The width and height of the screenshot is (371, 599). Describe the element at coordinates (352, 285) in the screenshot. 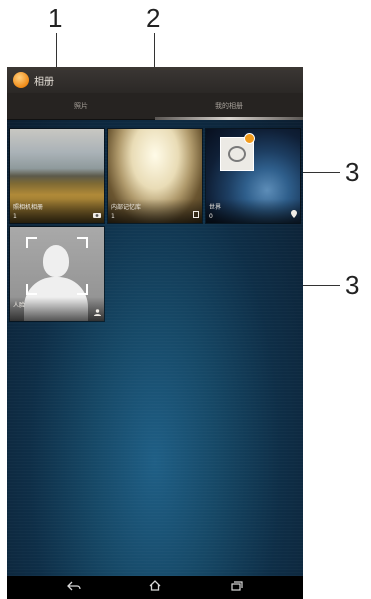

I see `callout-3-faces: 3` at that location.